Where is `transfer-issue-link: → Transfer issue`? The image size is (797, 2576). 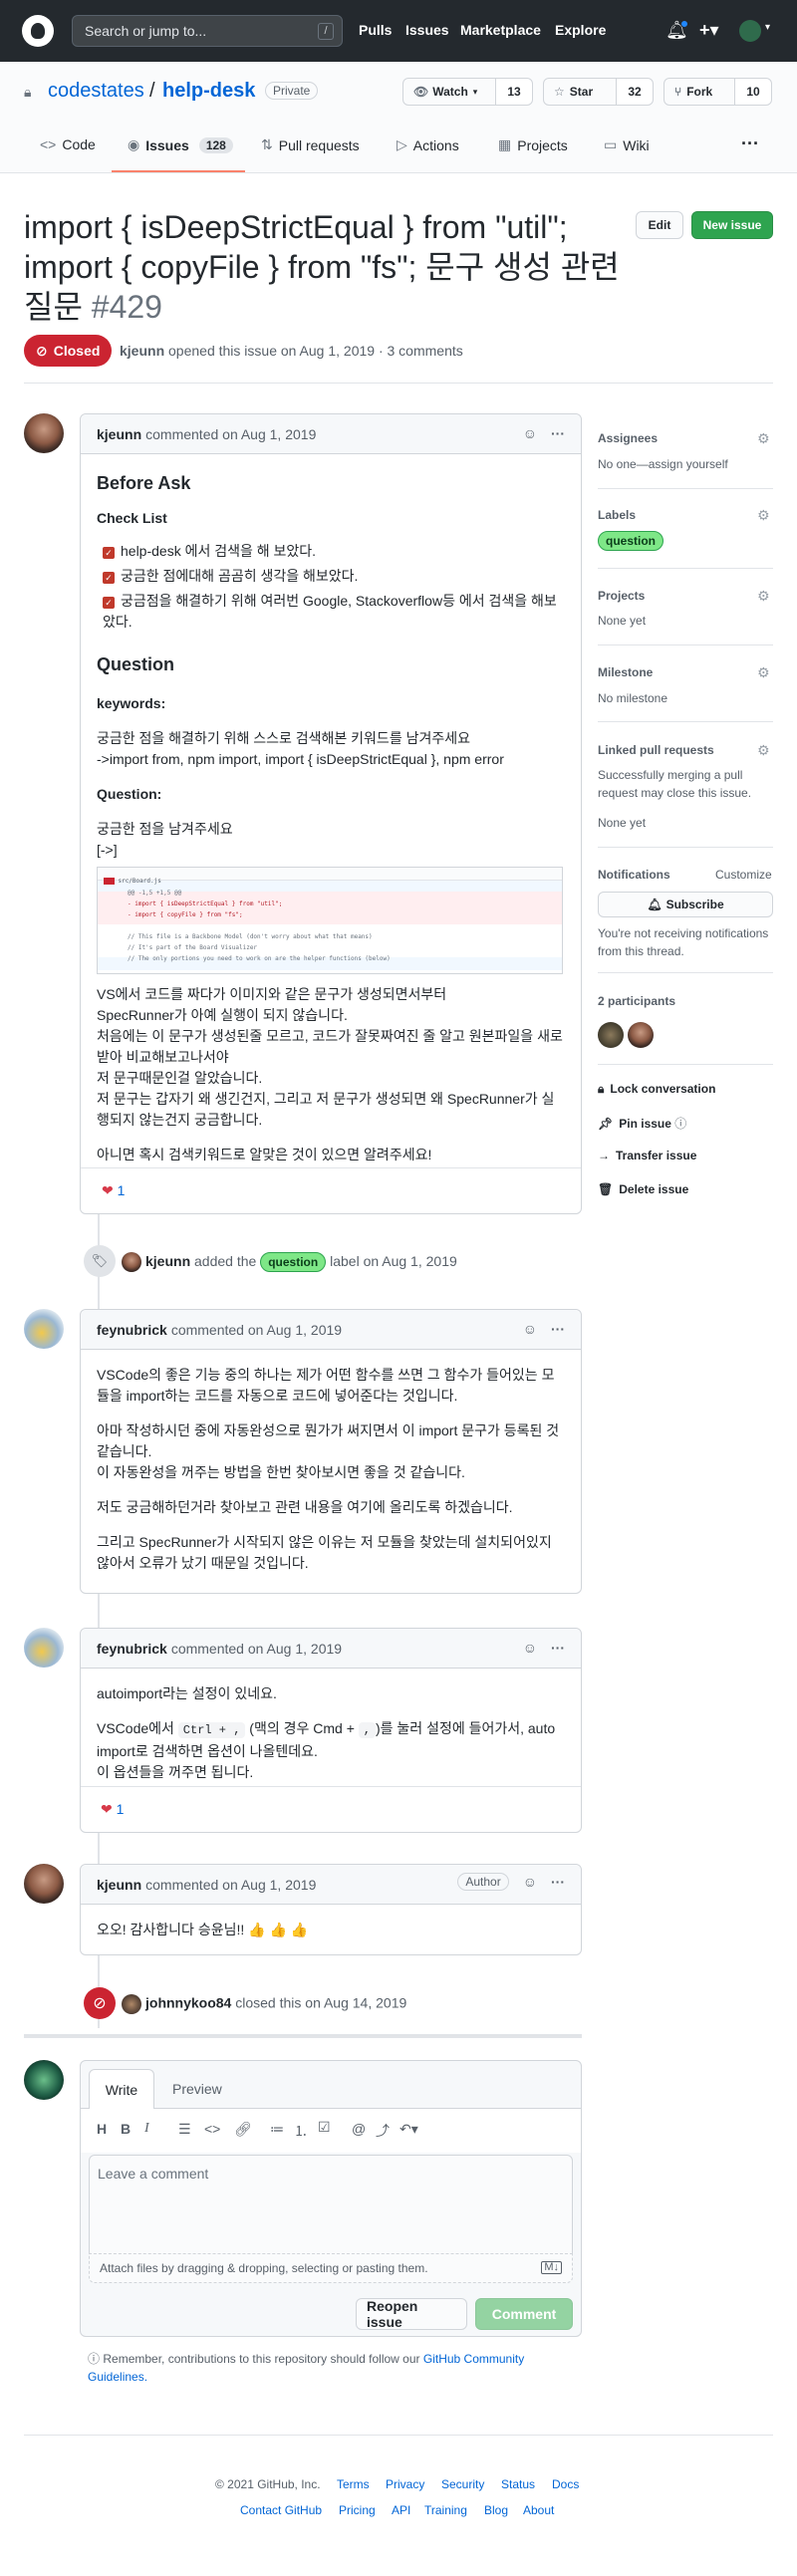 transfer-issue-link: → Transfer issue is located at coordinates (647, 1155).